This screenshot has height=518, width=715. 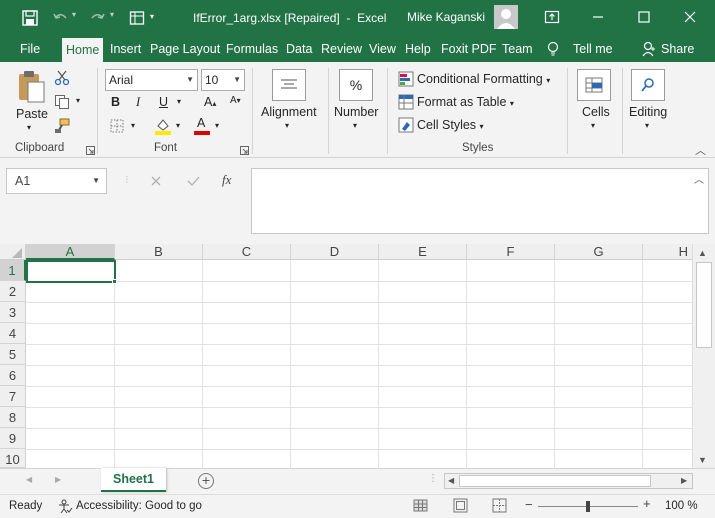 I want to click on scroll-up-icon: ▲, so click(x=702, y=253).